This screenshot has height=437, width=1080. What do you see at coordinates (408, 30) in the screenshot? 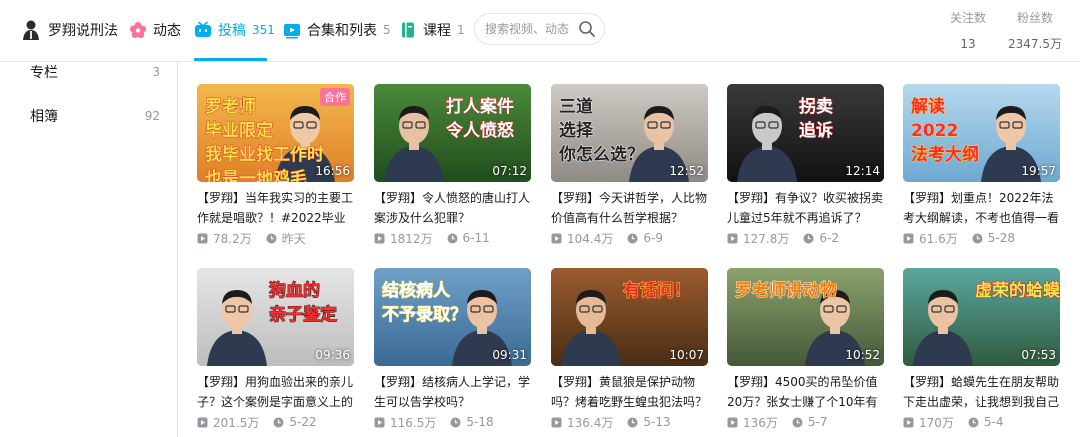
I see `book-icon` at bounding box center [408, 30].